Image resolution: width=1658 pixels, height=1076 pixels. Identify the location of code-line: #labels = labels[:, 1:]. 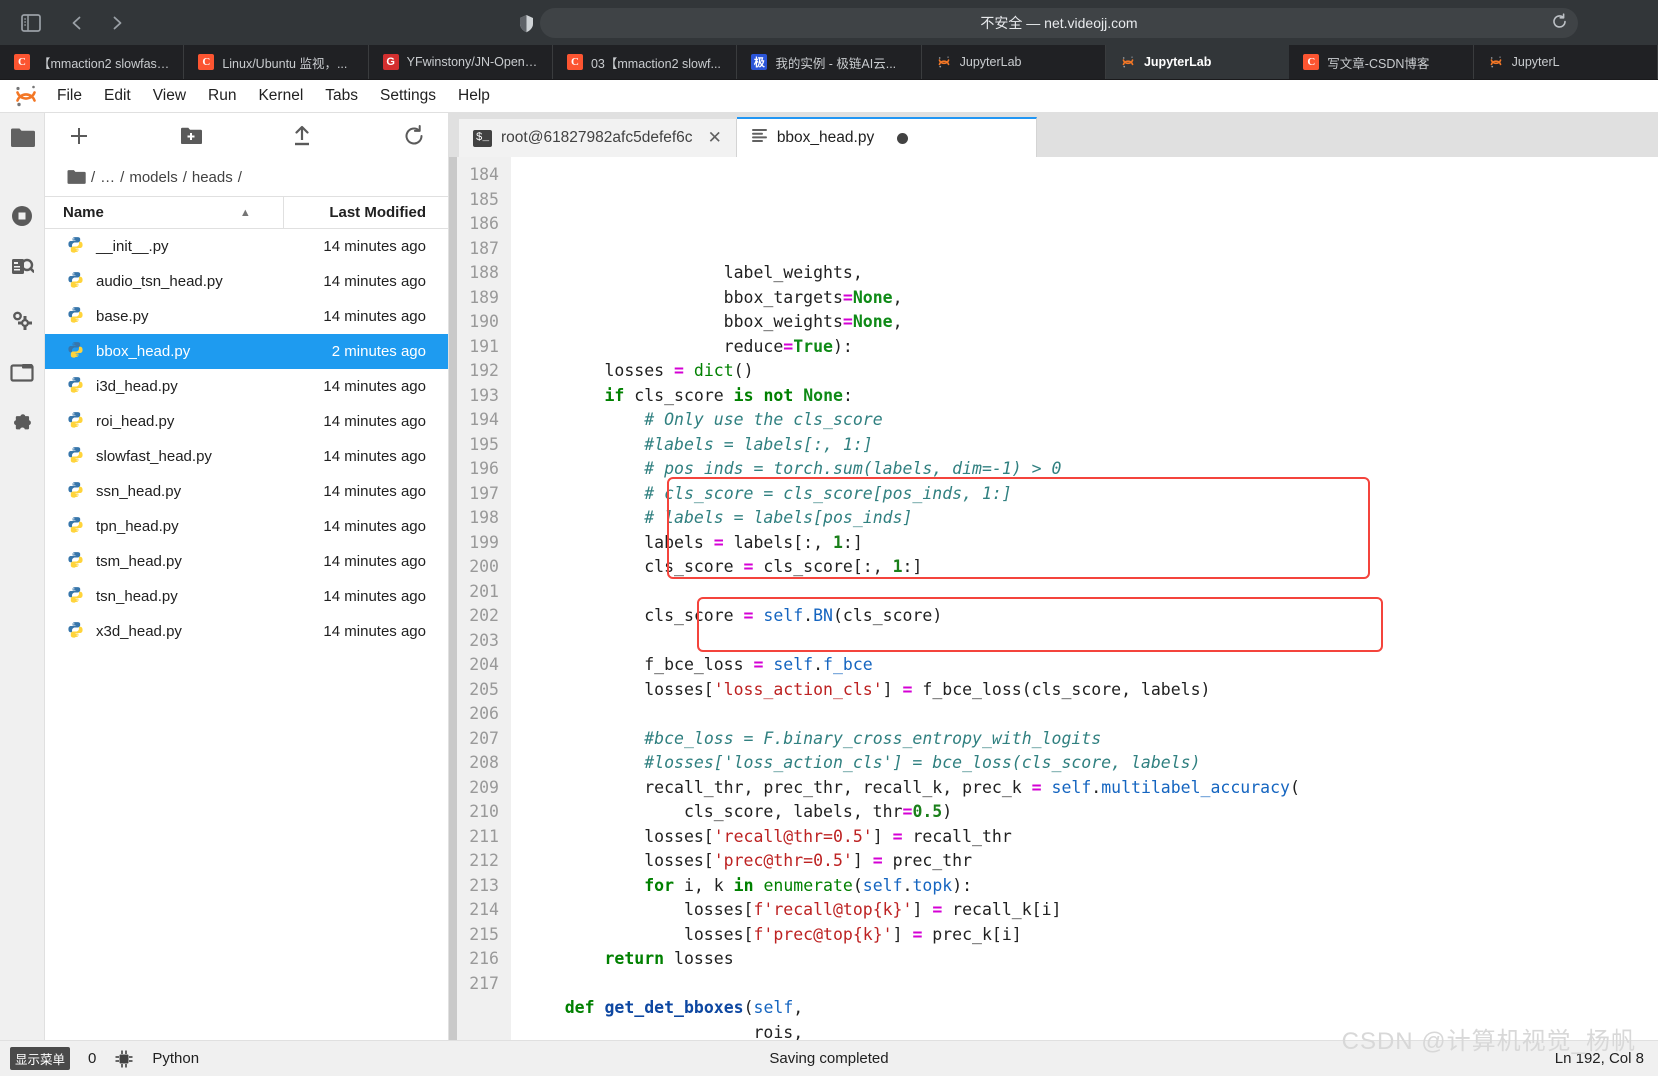
(1091, 445).